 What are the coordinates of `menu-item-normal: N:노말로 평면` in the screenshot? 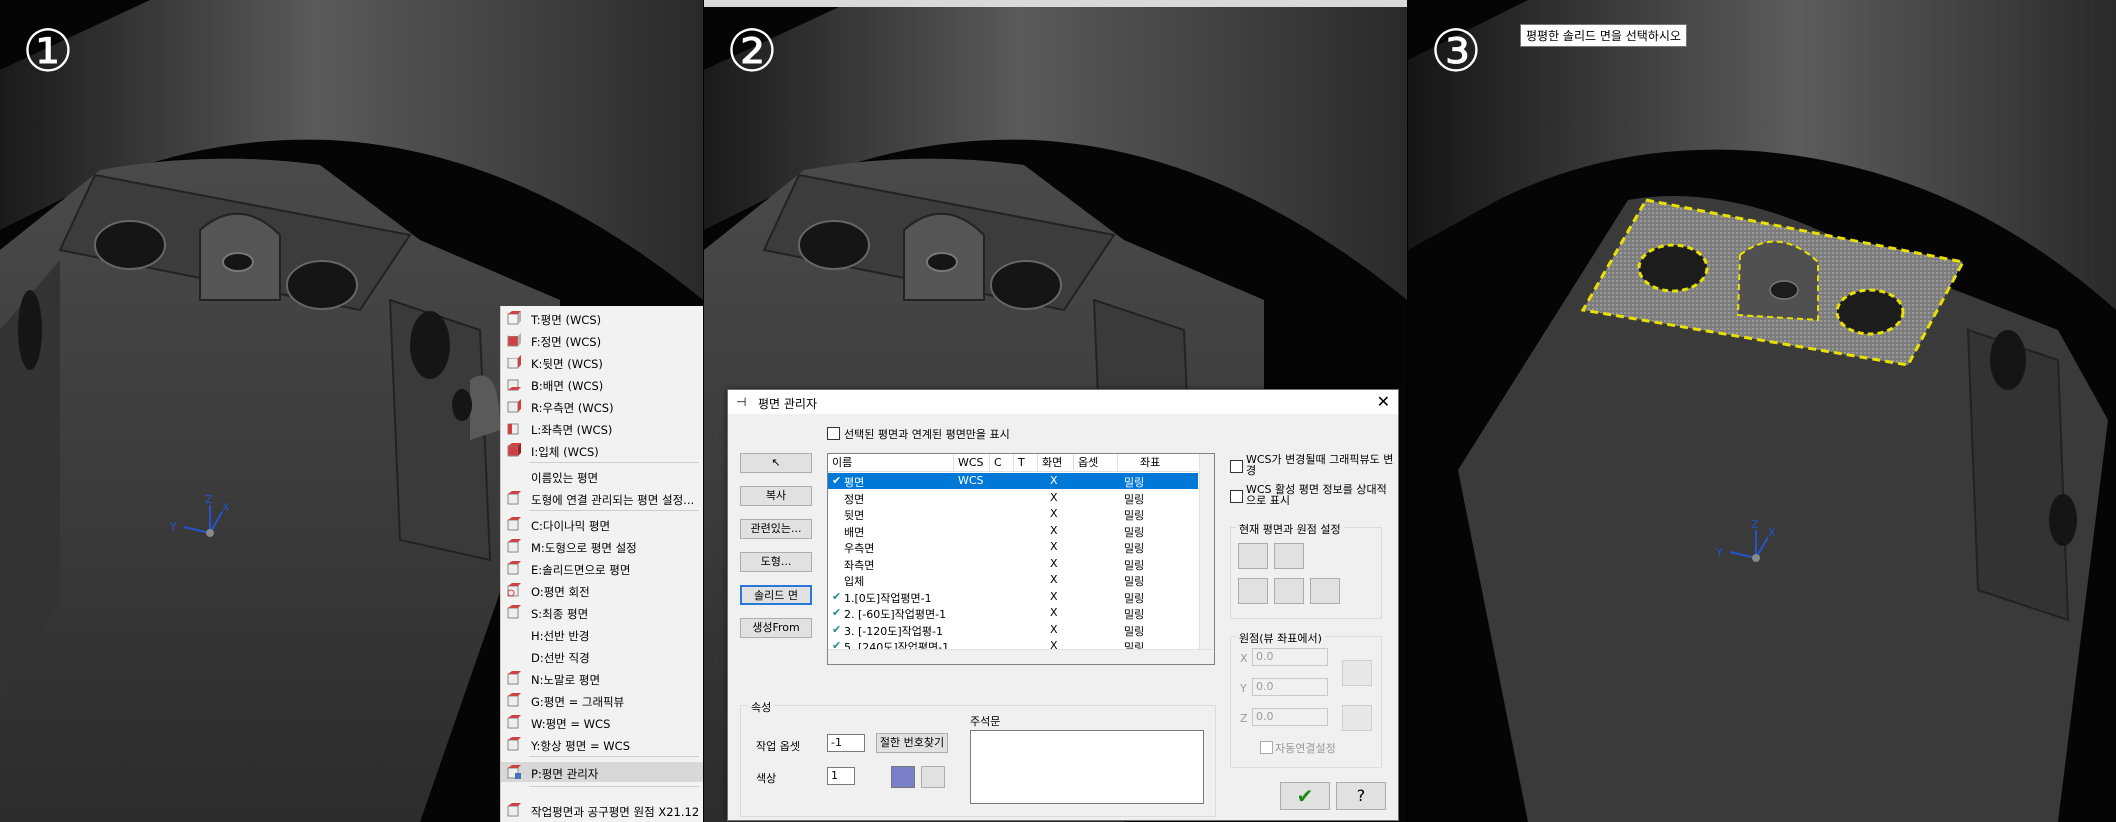 It's located at (602, 678).